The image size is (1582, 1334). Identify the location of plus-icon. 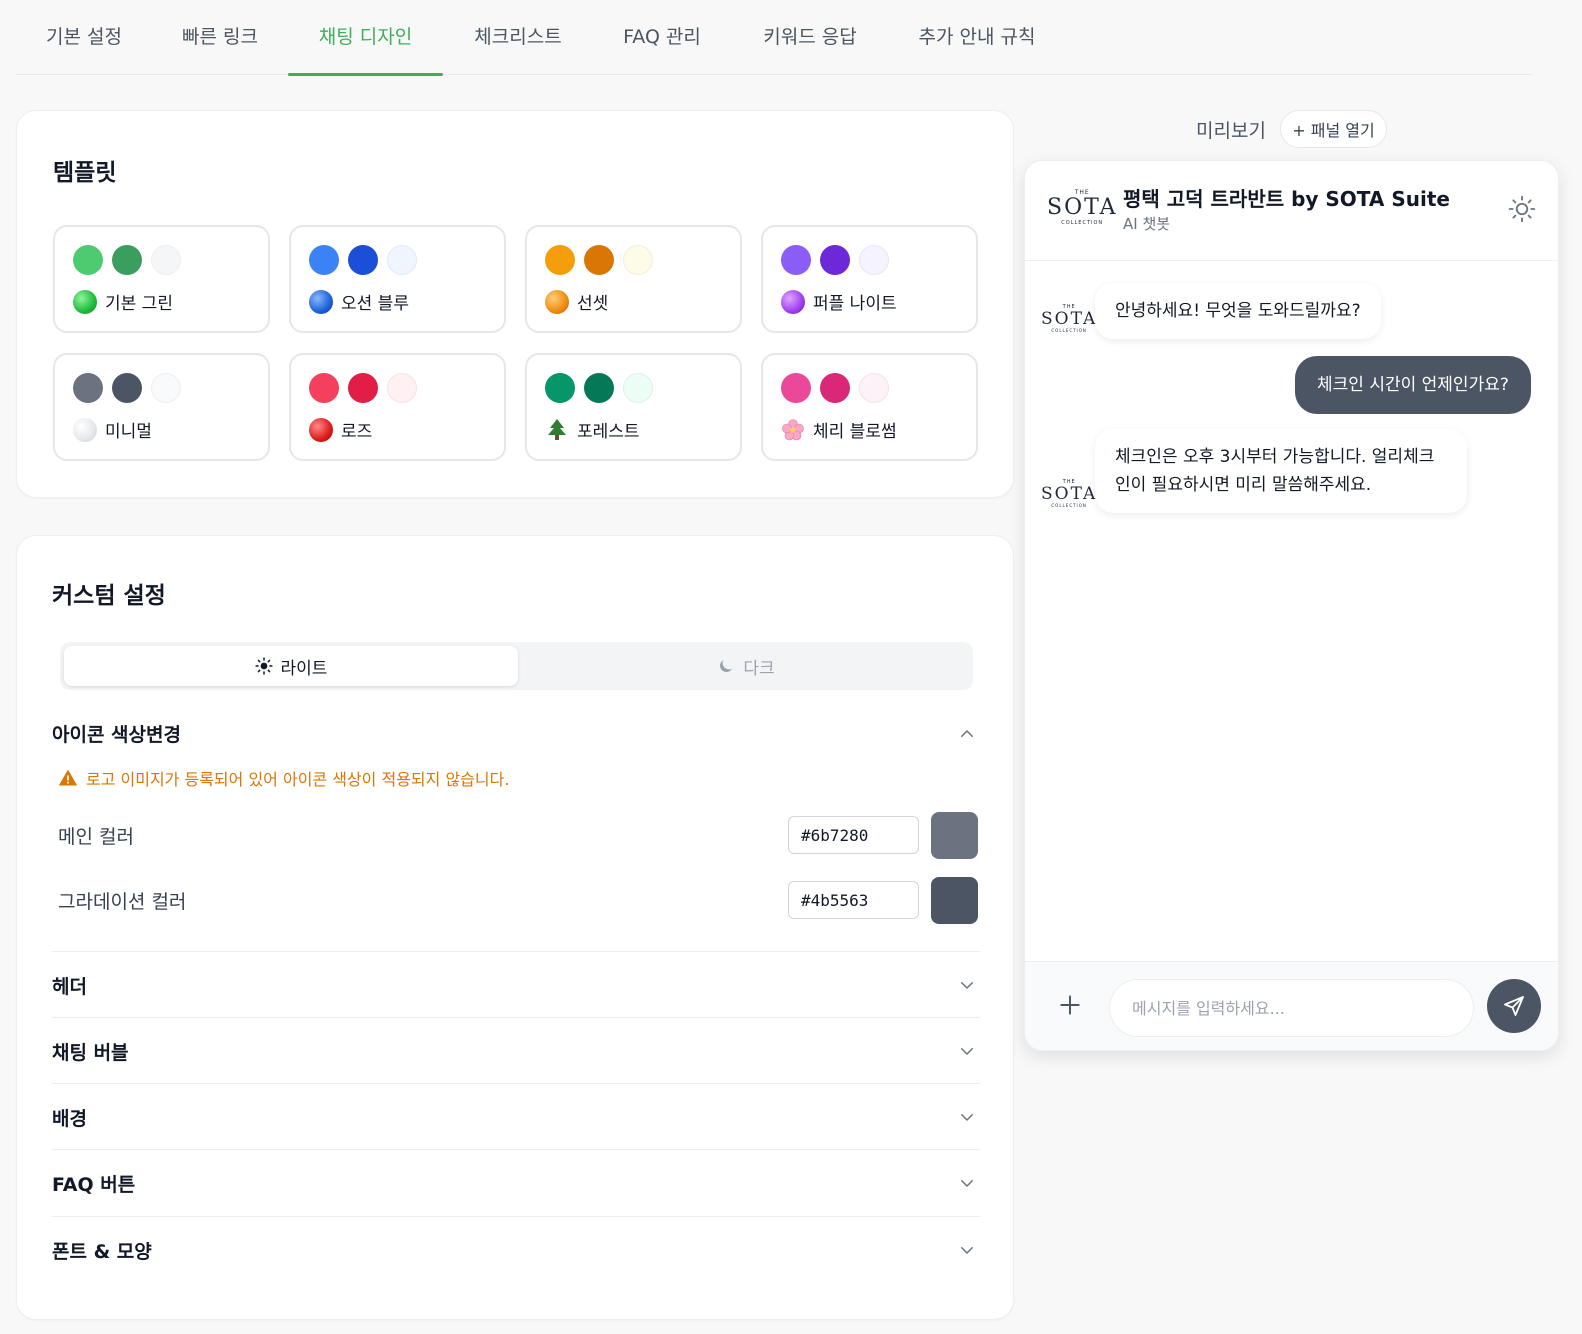
(1070, 1005).